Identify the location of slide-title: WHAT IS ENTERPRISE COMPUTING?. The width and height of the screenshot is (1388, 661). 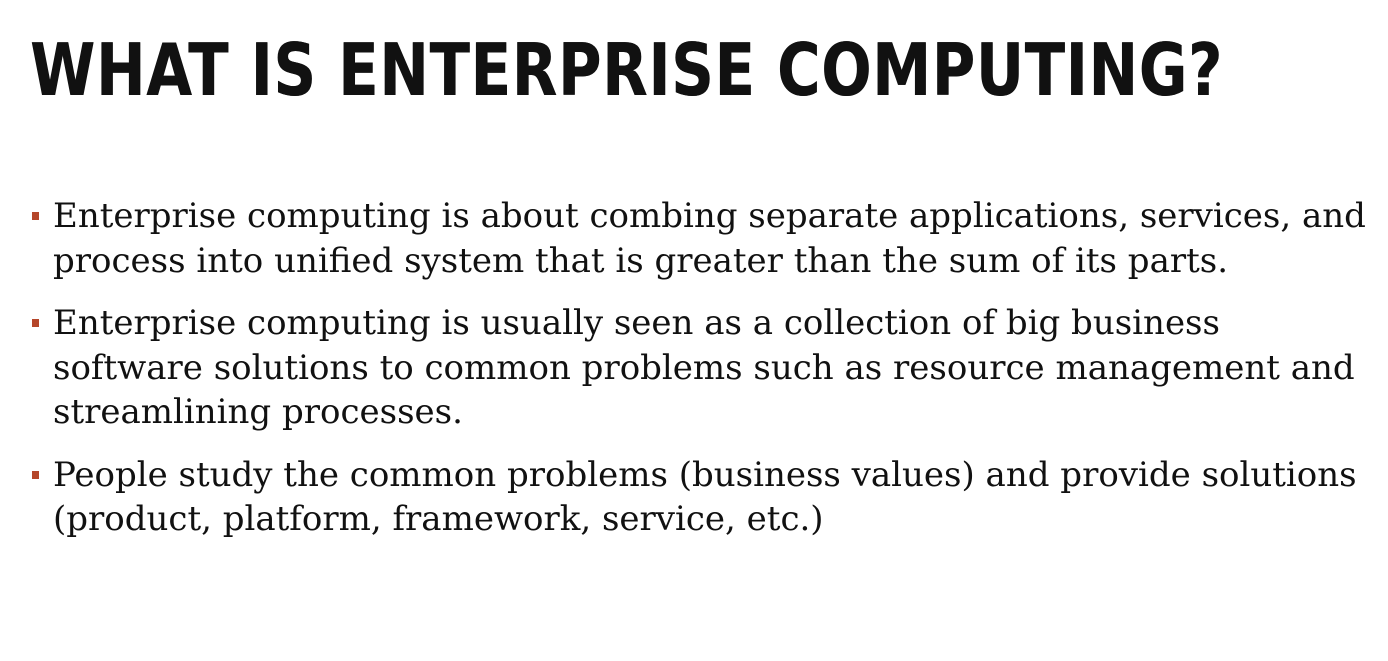
(627, 70).